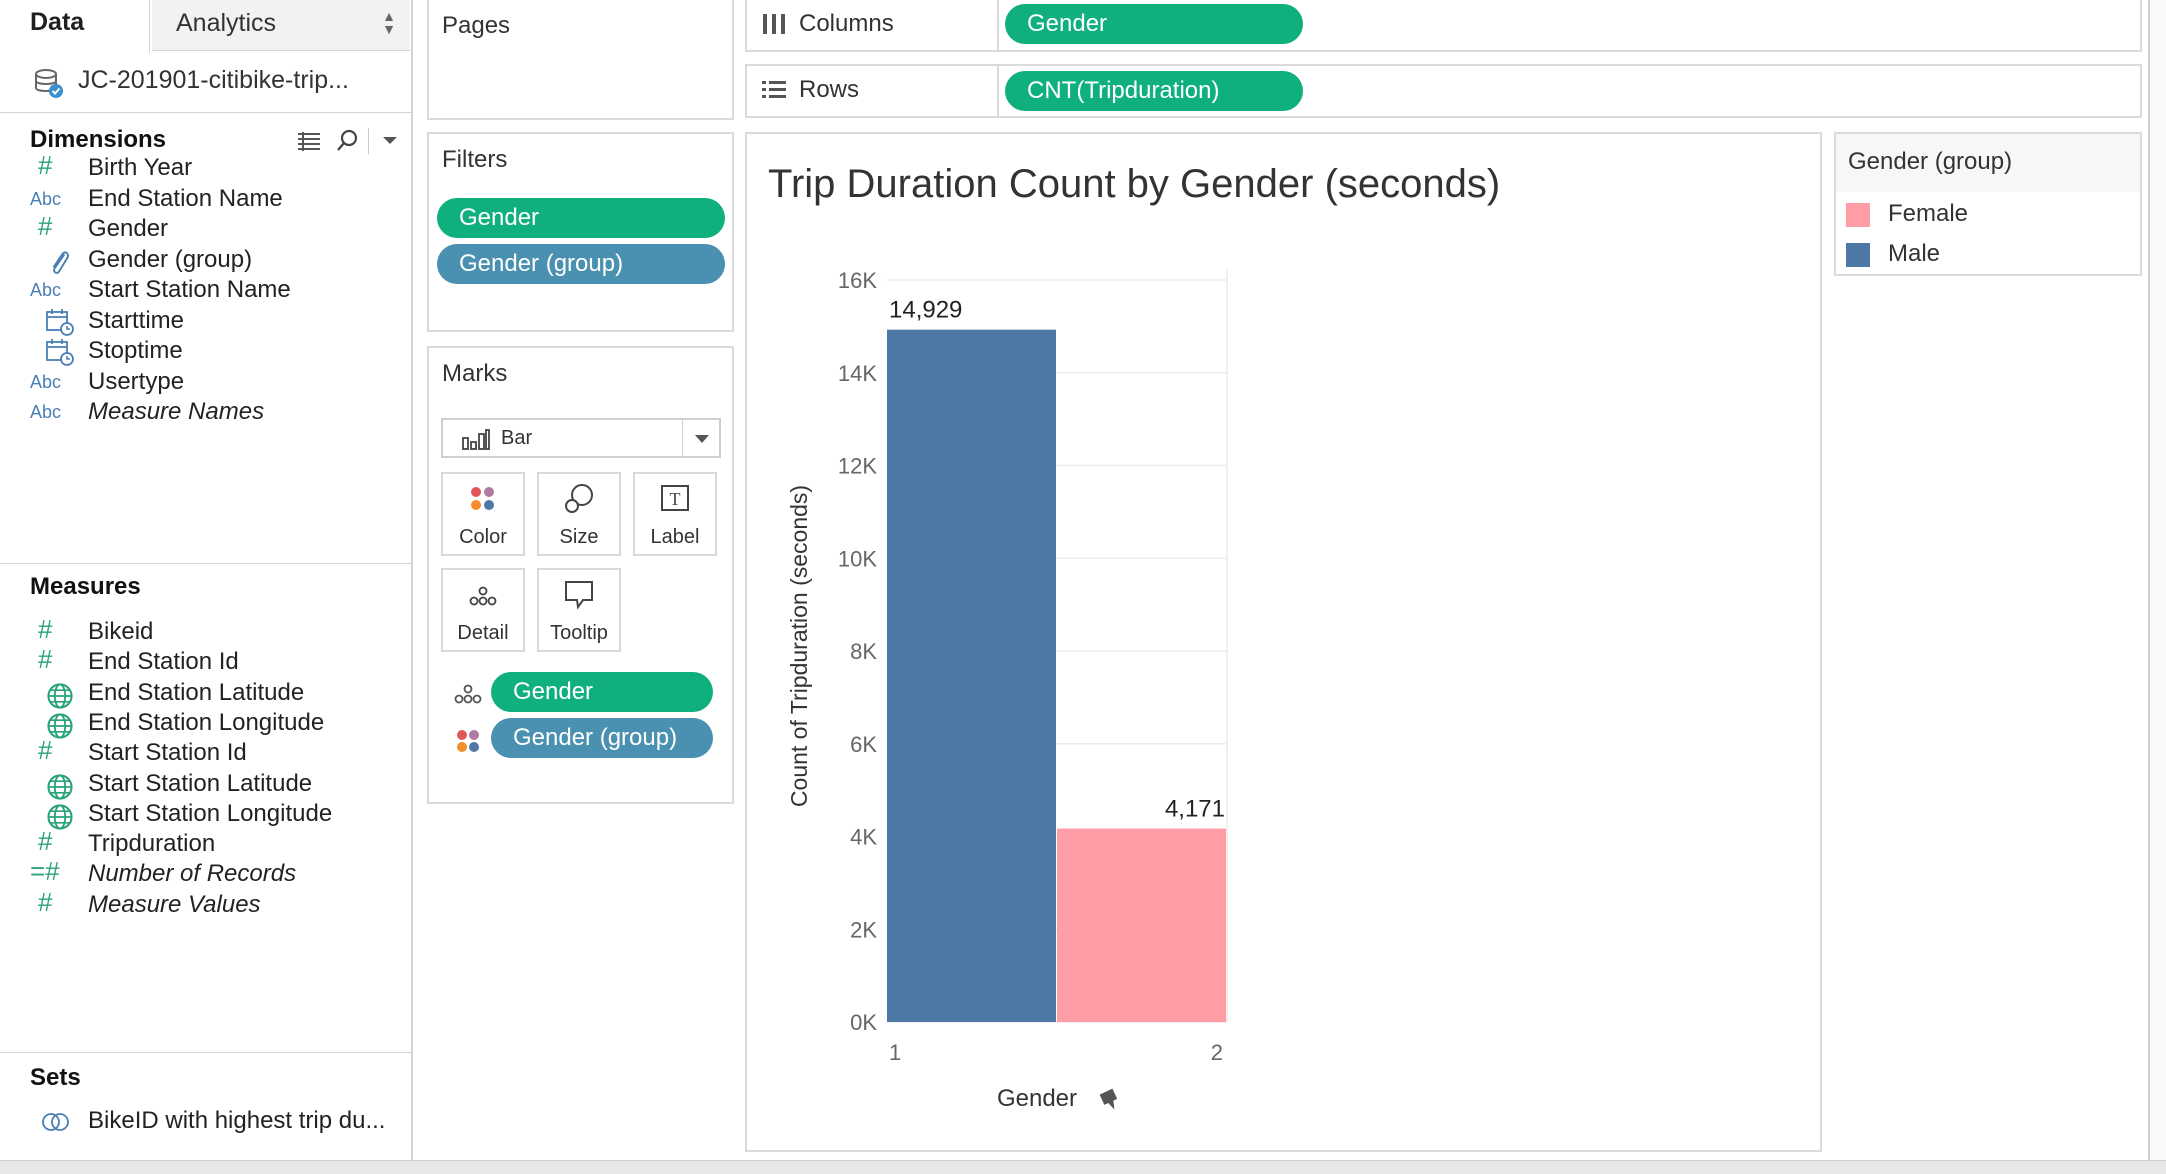 The height and width of the screenshot is (1174, 2166). I want to click on marks-title: Marks, so click(475, 373).